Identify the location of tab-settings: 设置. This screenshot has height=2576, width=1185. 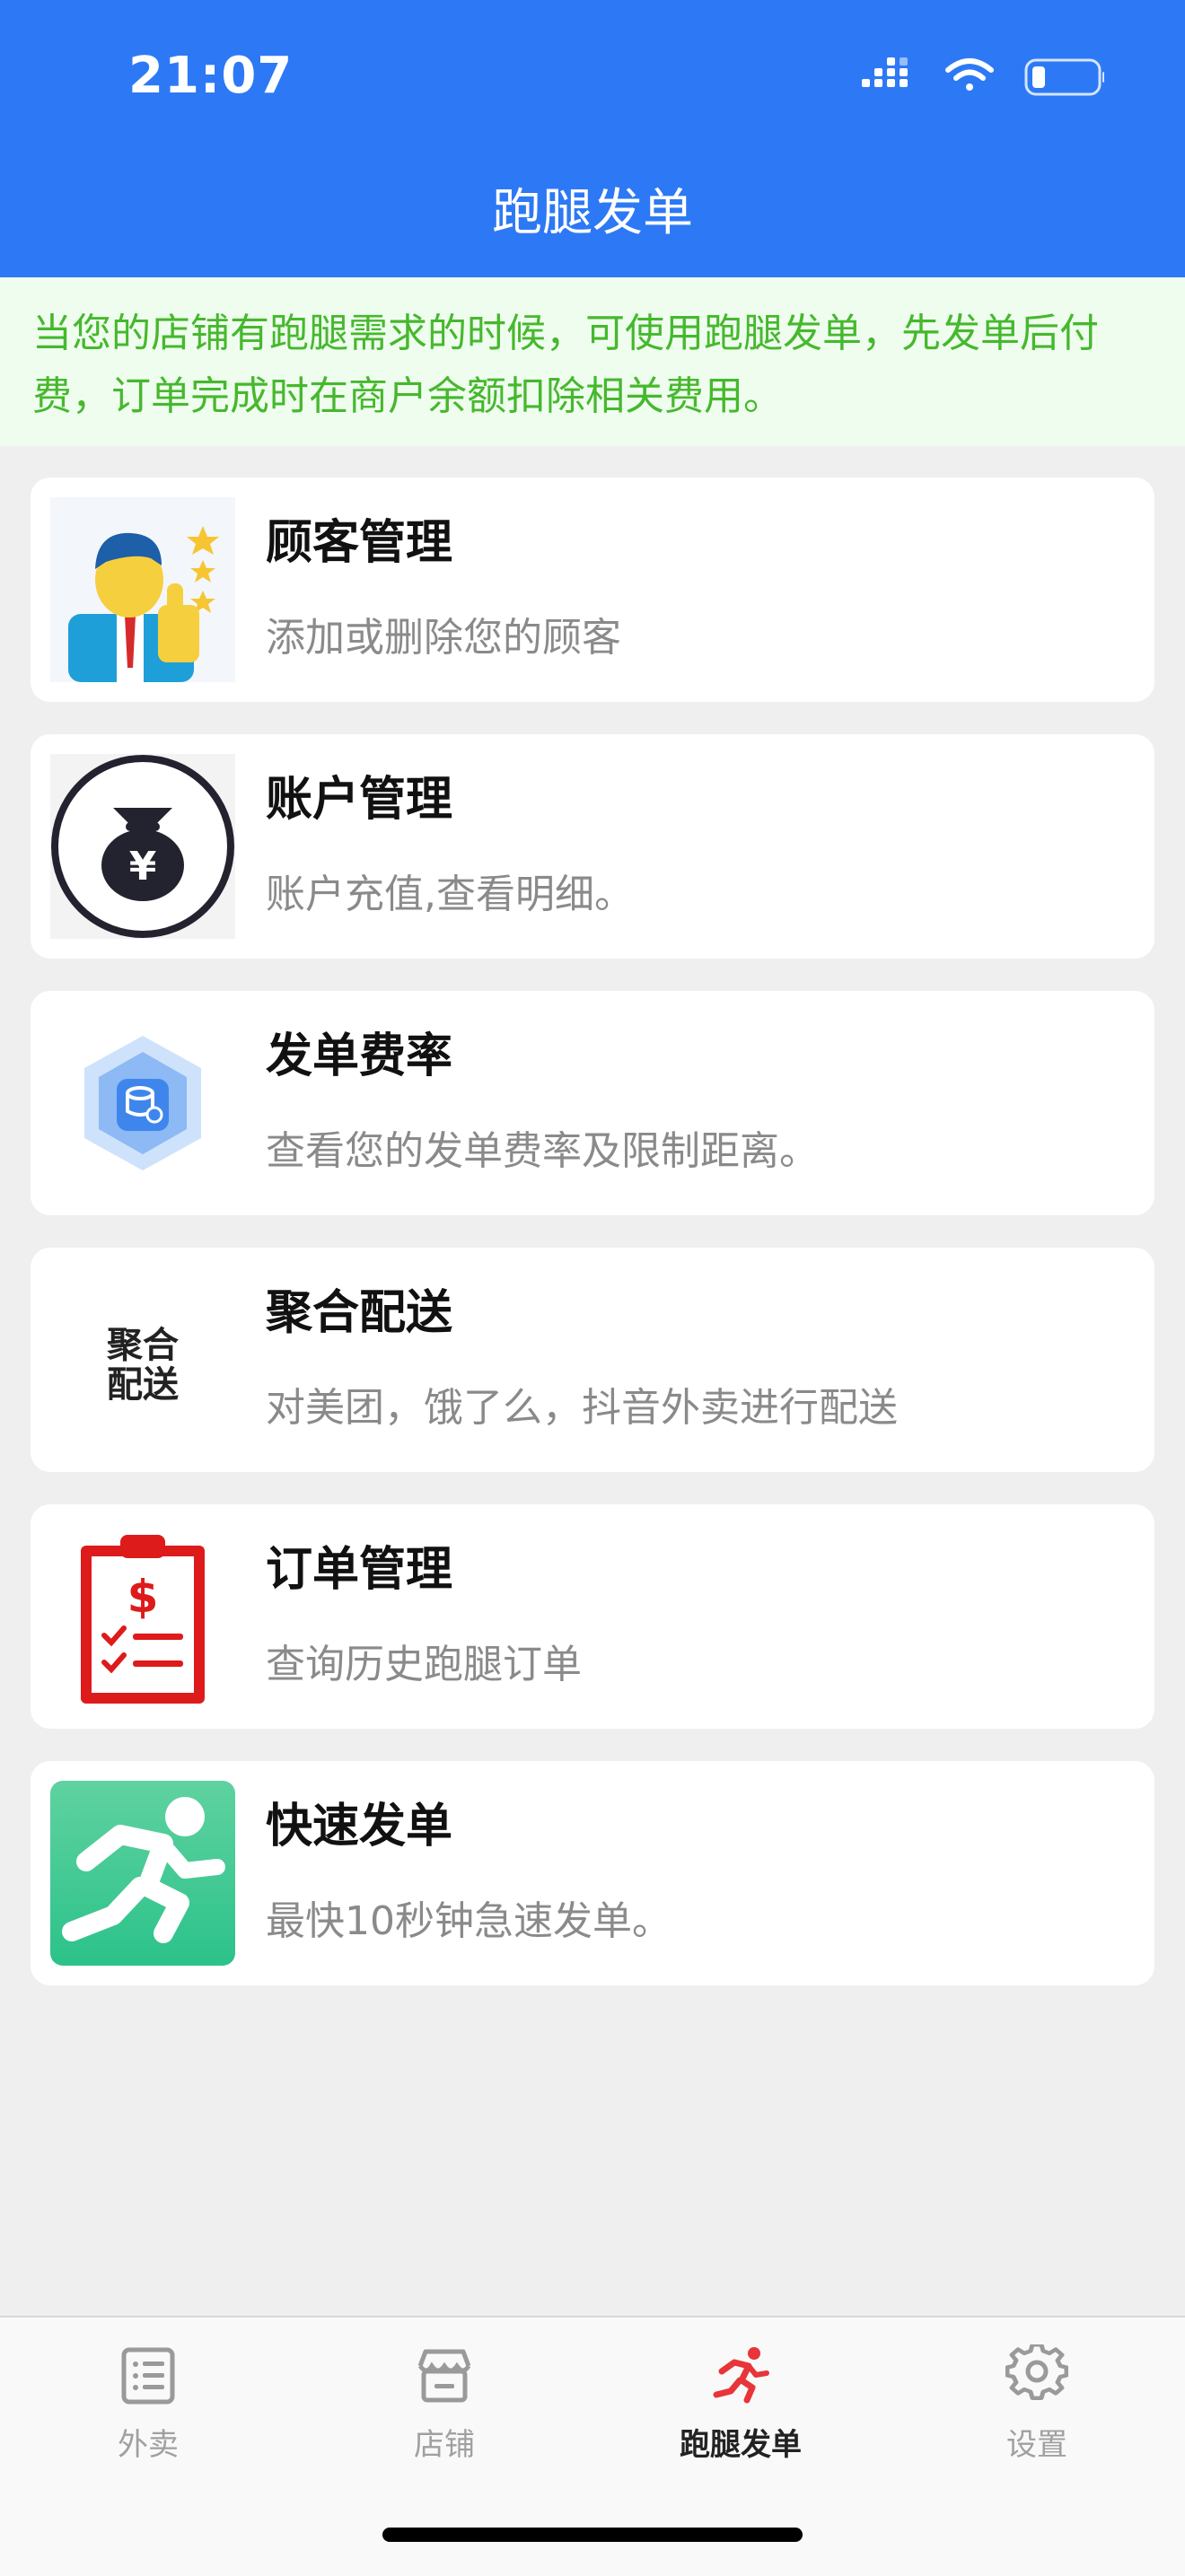
(1037, 2404).